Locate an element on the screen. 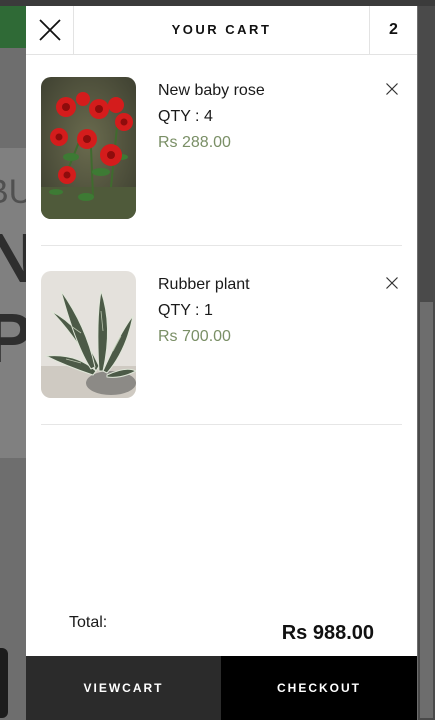  item-price: Rs 288.00 is located at coordinates (194, 142).